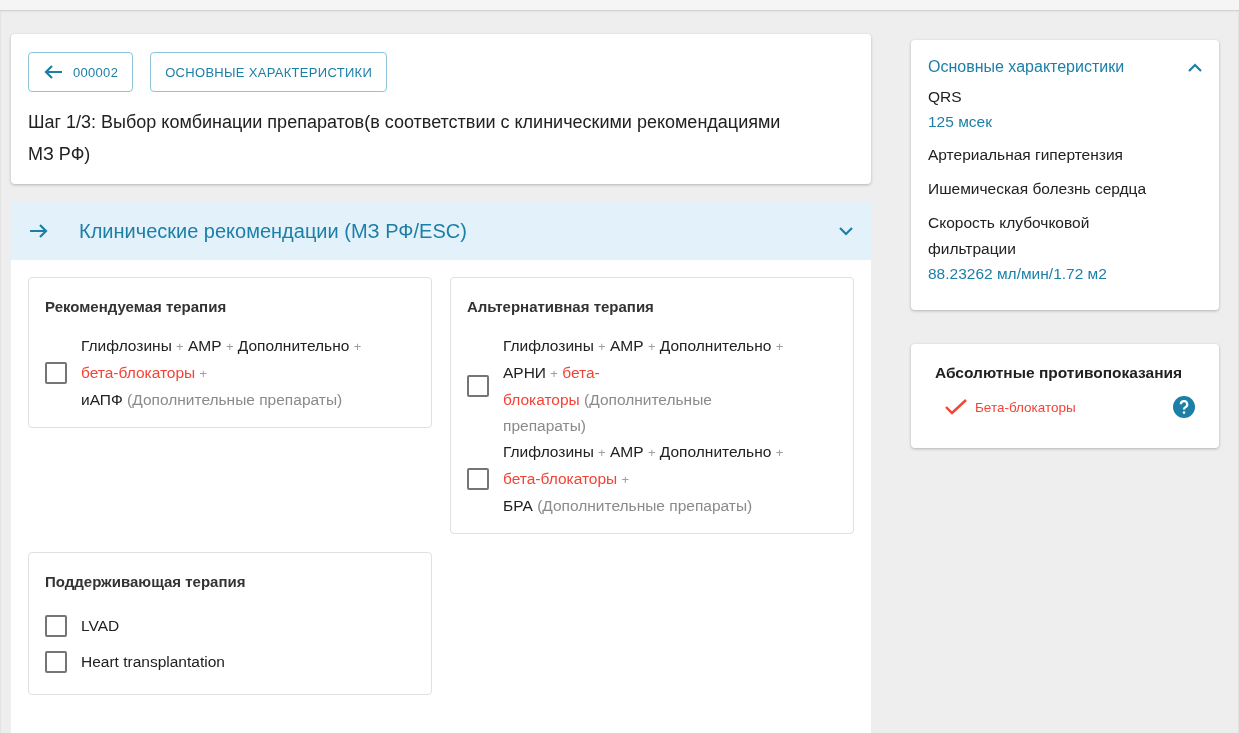 The image size is (1239, 733). I want to click on chevron-up-icon, so click(1195, 67).